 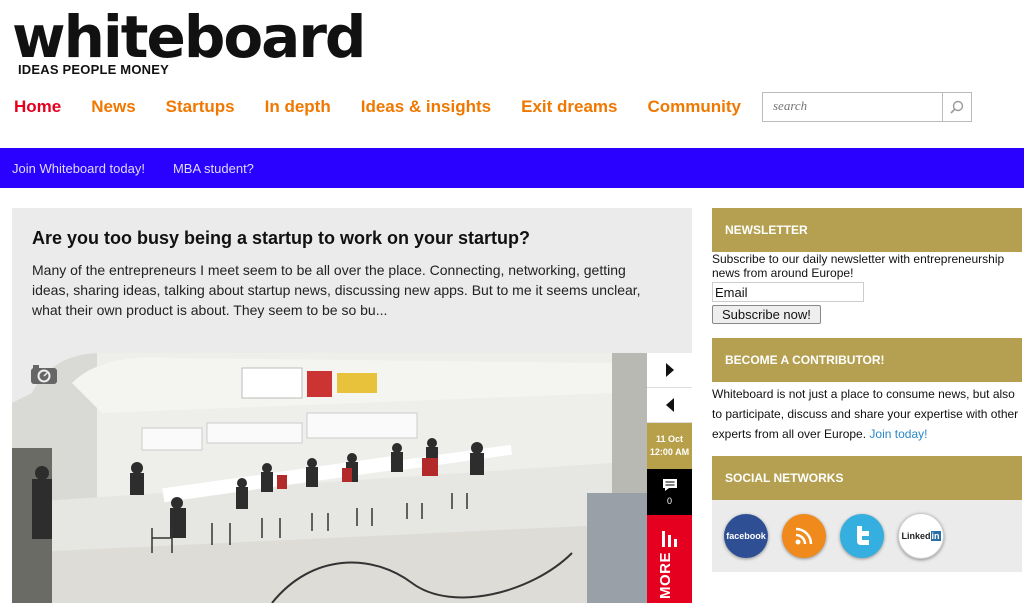 What do you see at coordinates (200, 107) in the screenshot?
I see `nav-startups: Startups` at bounding box center [200, 107].